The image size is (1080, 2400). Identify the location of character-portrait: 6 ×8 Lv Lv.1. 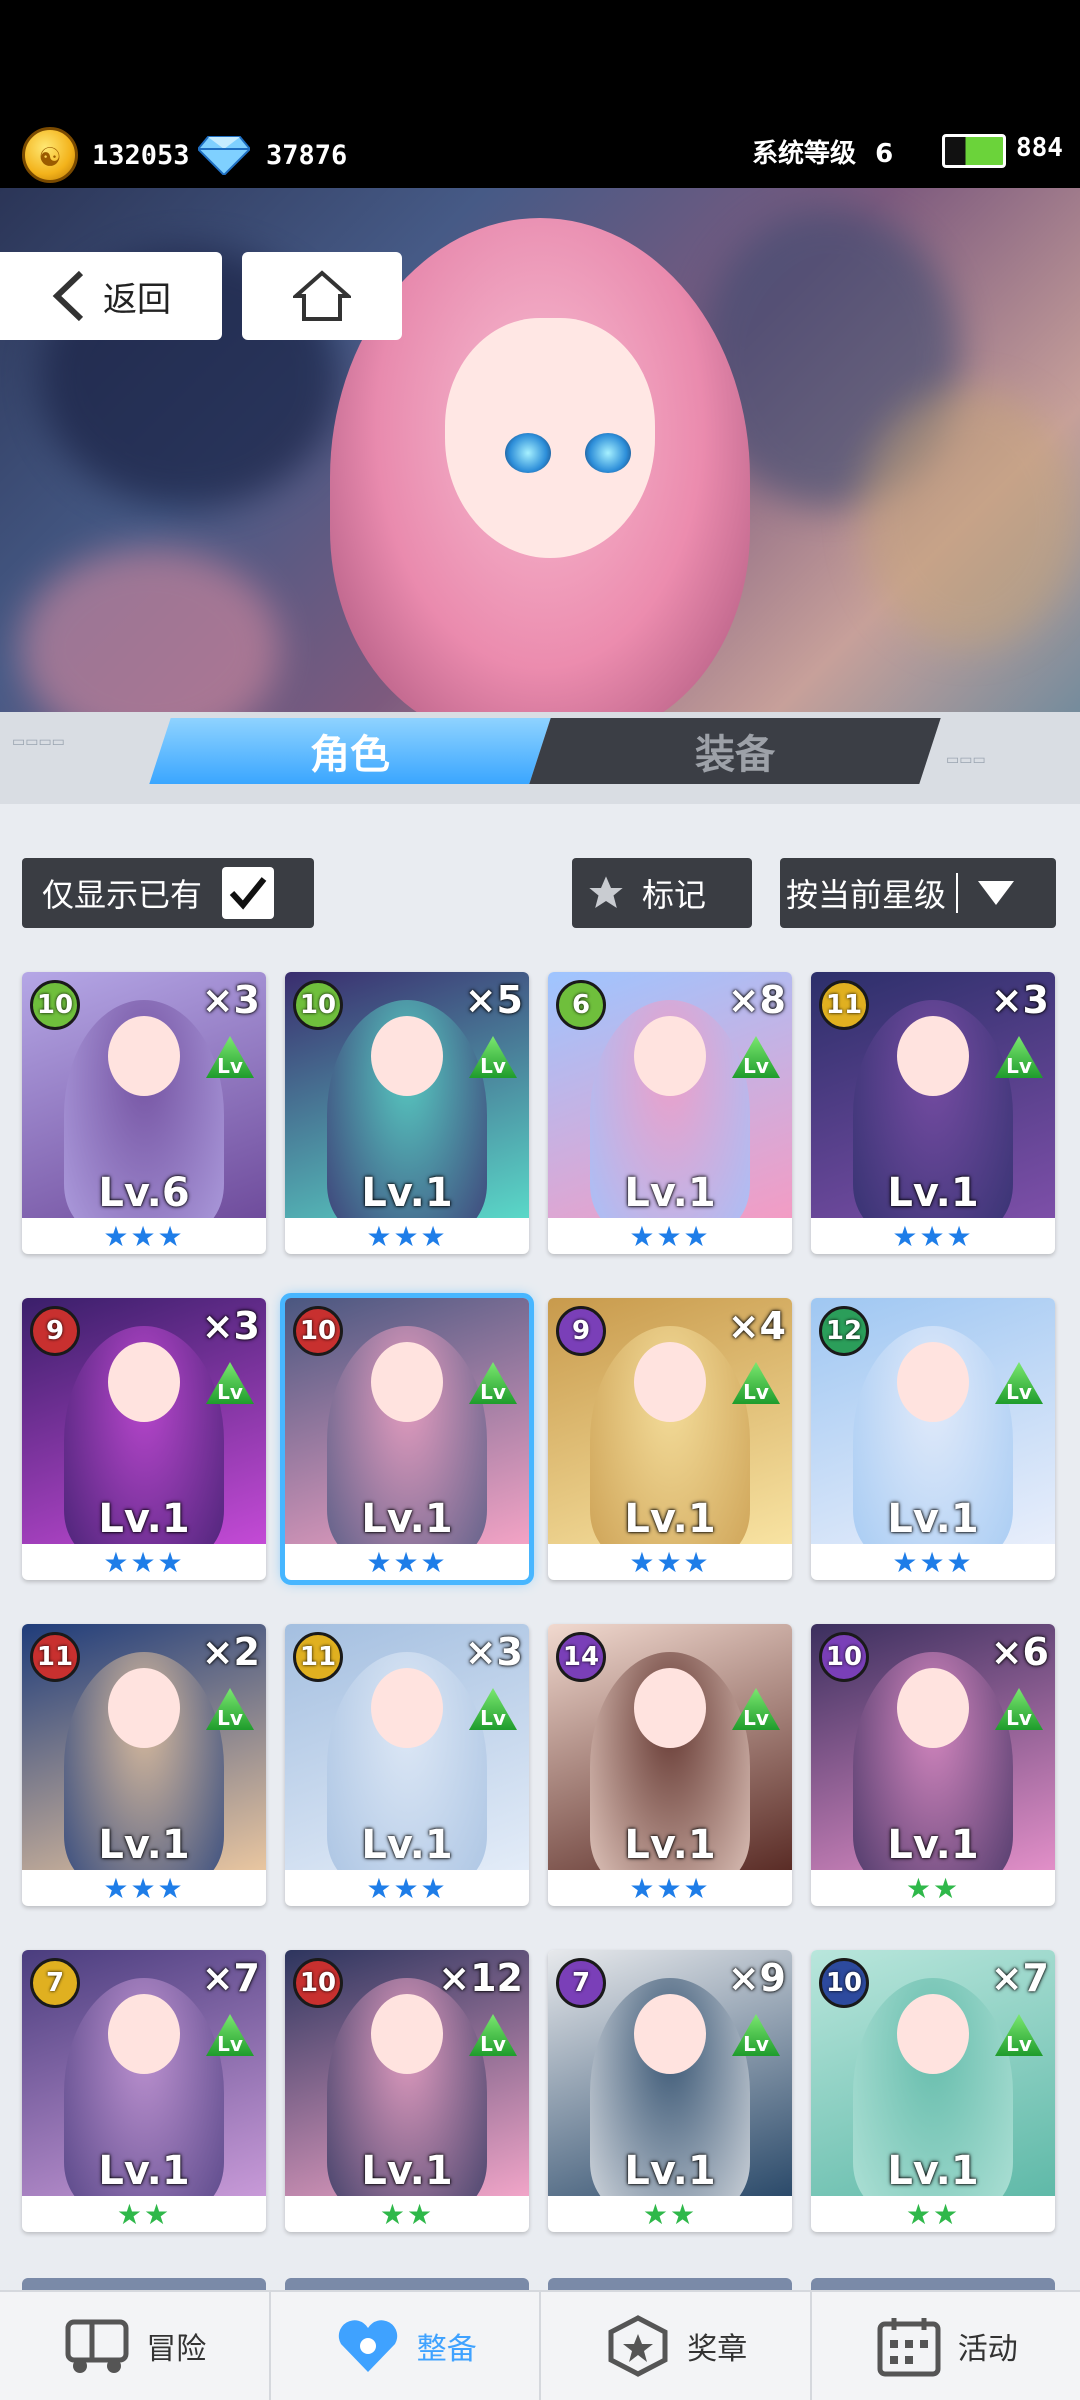
(670, 1095).